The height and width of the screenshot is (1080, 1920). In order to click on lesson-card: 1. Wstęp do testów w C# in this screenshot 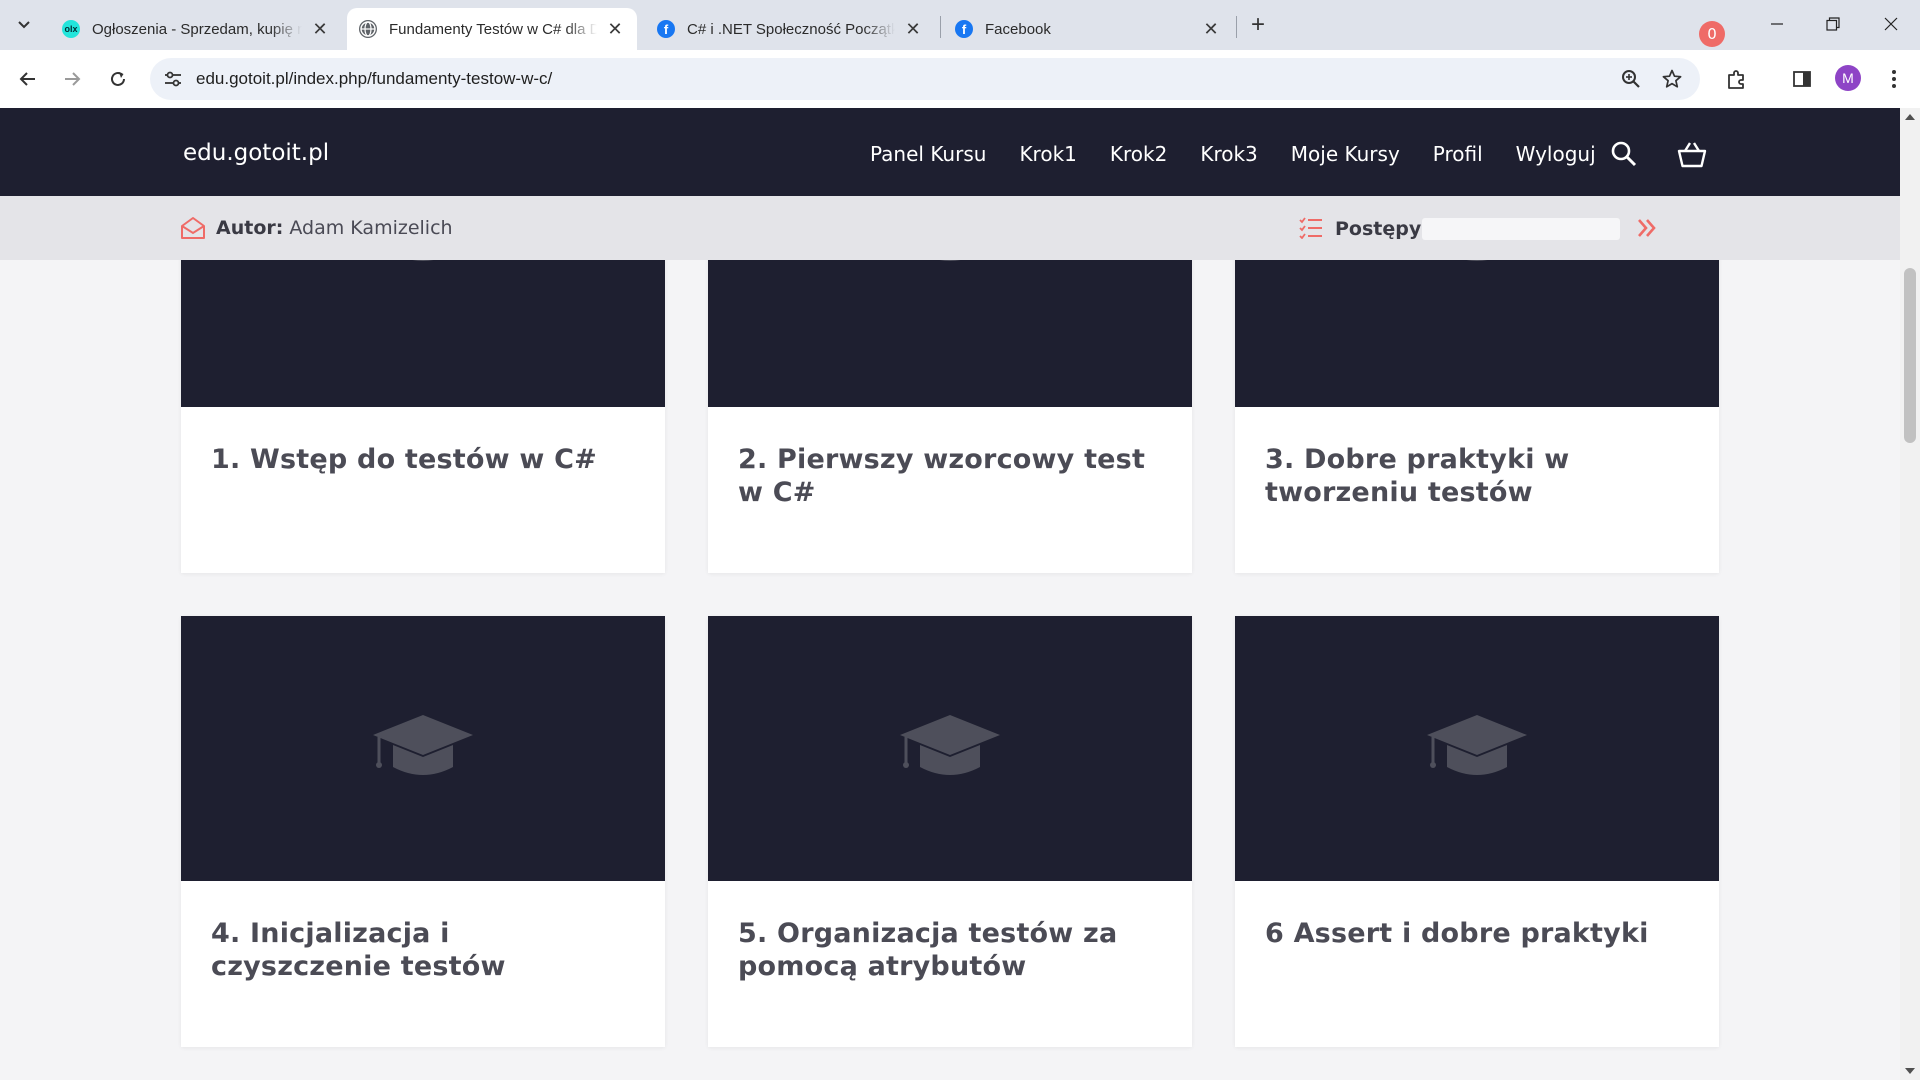, I will do `click(423, 416)`.